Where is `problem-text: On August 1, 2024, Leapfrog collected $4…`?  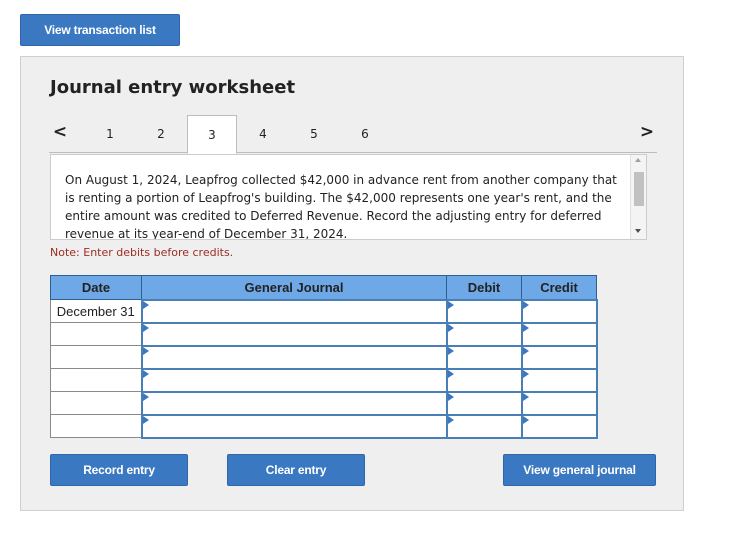 problem-text: On August 1, 2024, Leapfrog collected $4… is located at coordinates (341, 206).